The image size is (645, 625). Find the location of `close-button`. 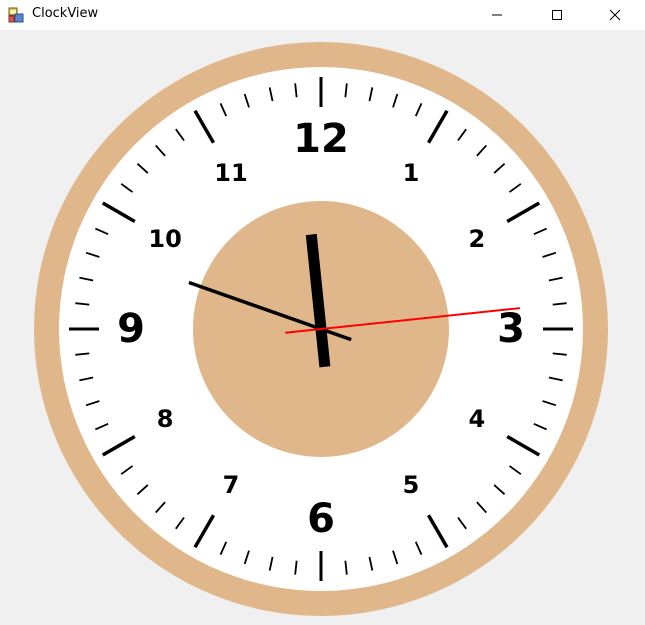

close-button is located at coordinates (615, 15).